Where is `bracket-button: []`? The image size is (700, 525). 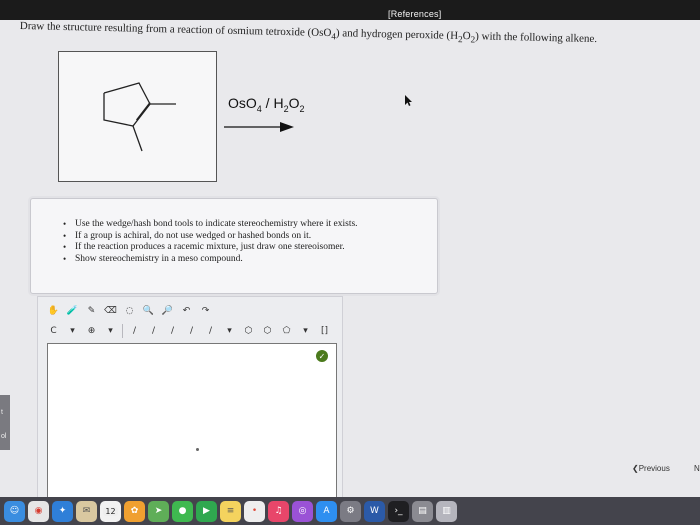
bracket-button: [] is located at coordinates (324, 331).